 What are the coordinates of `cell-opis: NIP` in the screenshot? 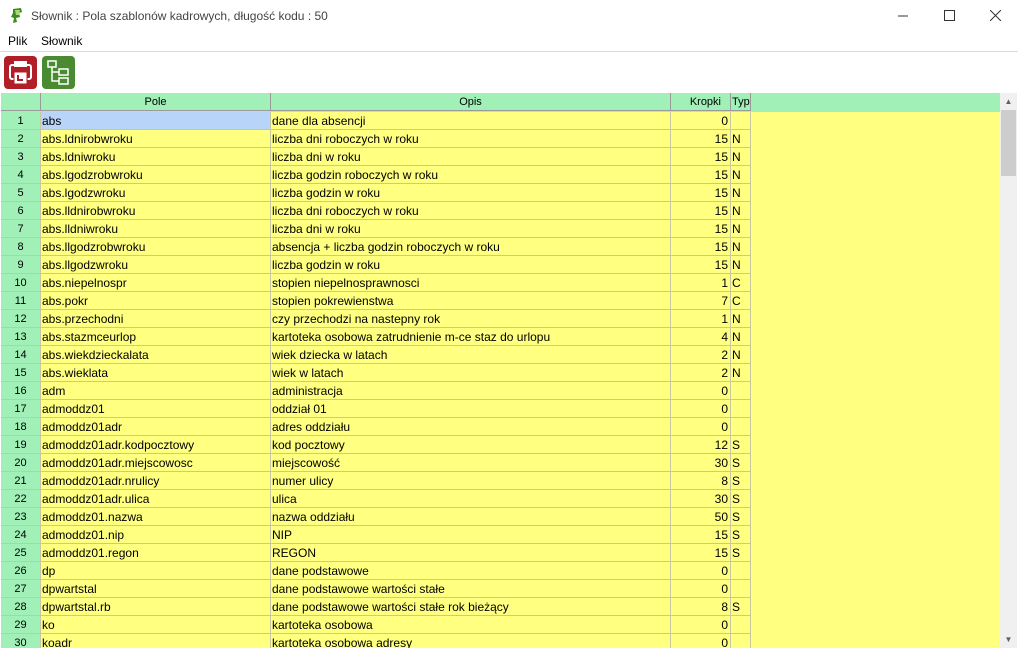 It's located at (471, 535).